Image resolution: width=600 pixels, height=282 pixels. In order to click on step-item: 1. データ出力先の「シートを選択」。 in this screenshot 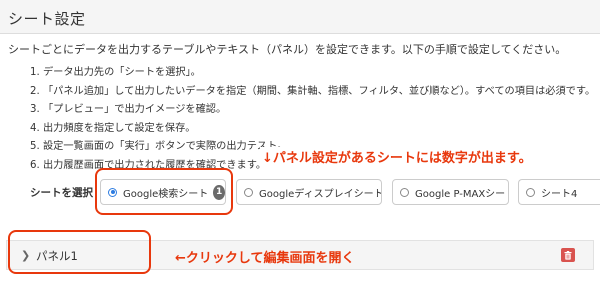, I will do `click(115, 72)`.